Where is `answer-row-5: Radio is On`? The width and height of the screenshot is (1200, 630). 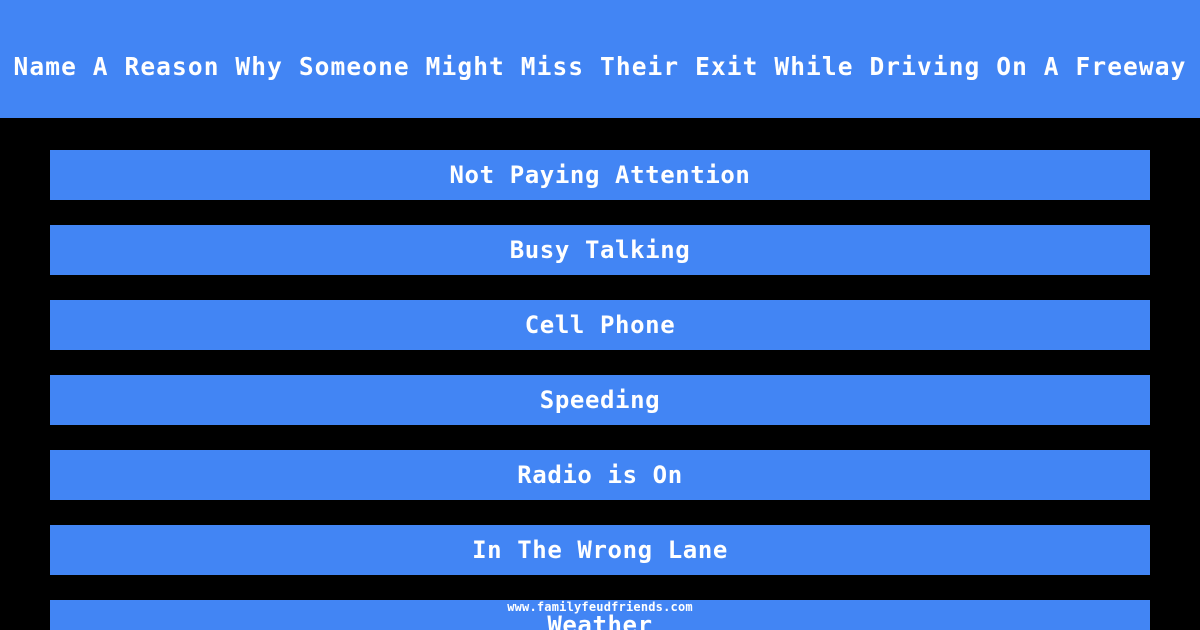
answer-row-5: Radio is On is located at coordinates (600, 475).